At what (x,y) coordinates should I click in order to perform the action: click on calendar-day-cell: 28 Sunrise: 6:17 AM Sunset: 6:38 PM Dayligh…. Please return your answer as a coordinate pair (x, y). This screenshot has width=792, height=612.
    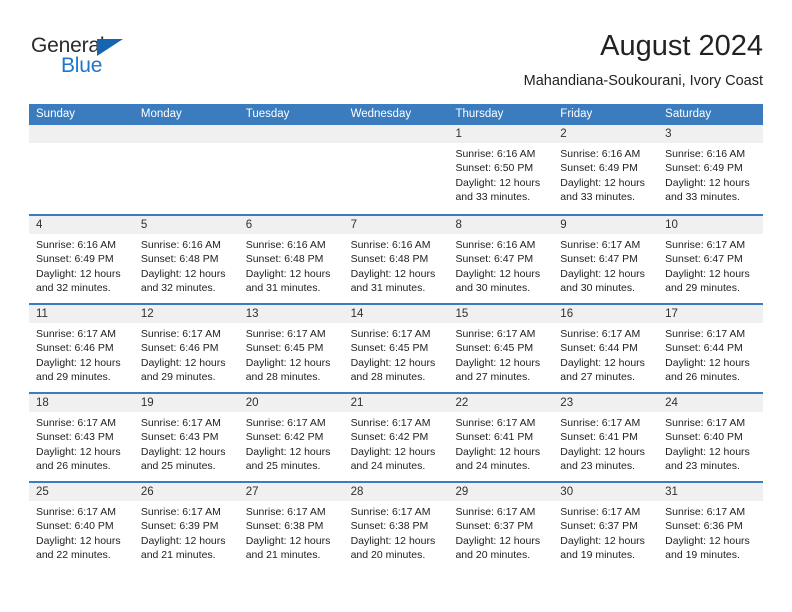
    Looking at the image, I should click on (396, 526).